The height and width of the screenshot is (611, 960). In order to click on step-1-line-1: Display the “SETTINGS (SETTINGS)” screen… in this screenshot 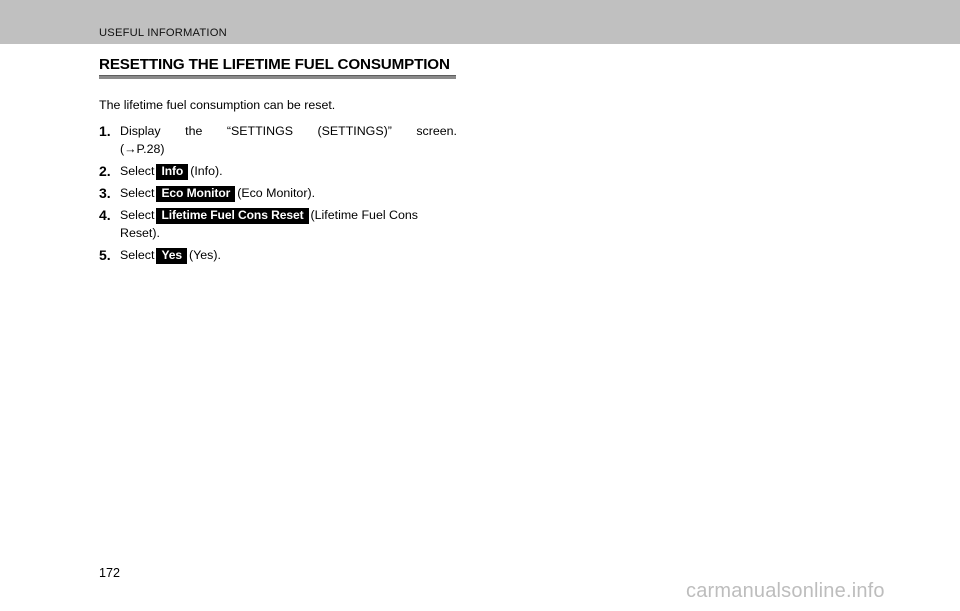, I will do `click(288, 130)`.